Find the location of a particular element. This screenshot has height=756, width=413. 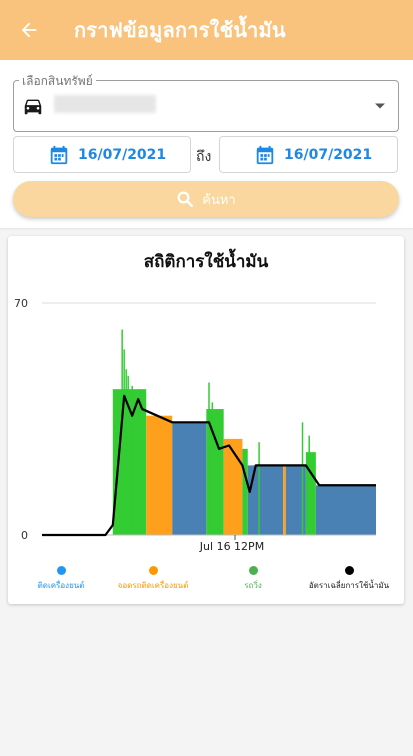

vehicle-select-value is located at coordinates (105, 104).